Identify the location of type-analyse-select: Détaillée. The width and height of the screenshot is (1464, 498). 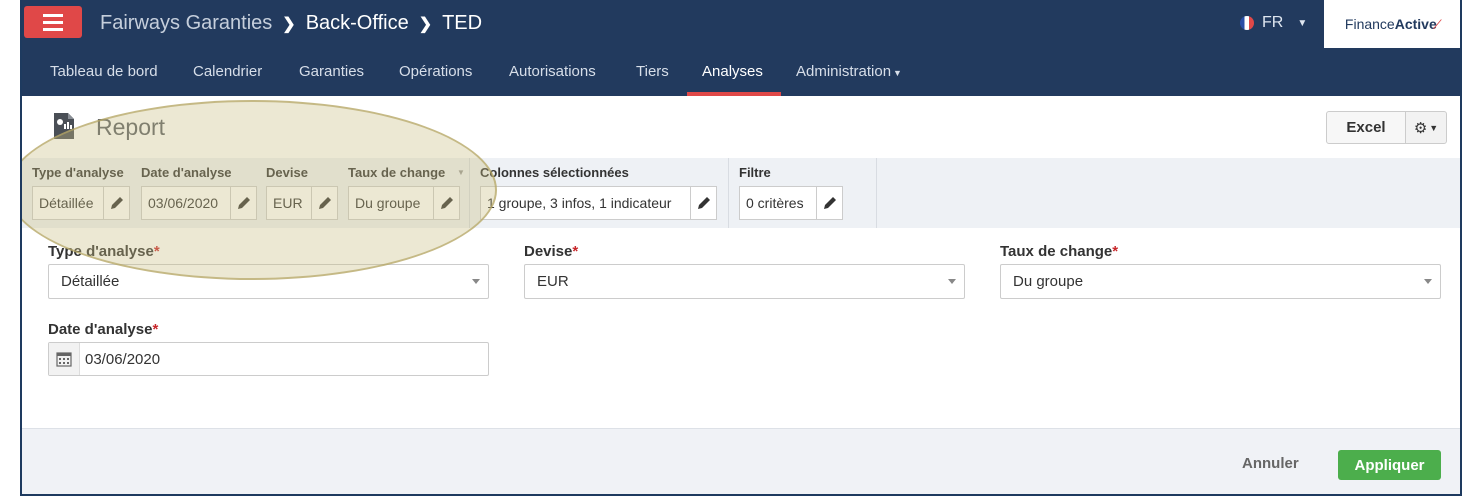
(268, 281).